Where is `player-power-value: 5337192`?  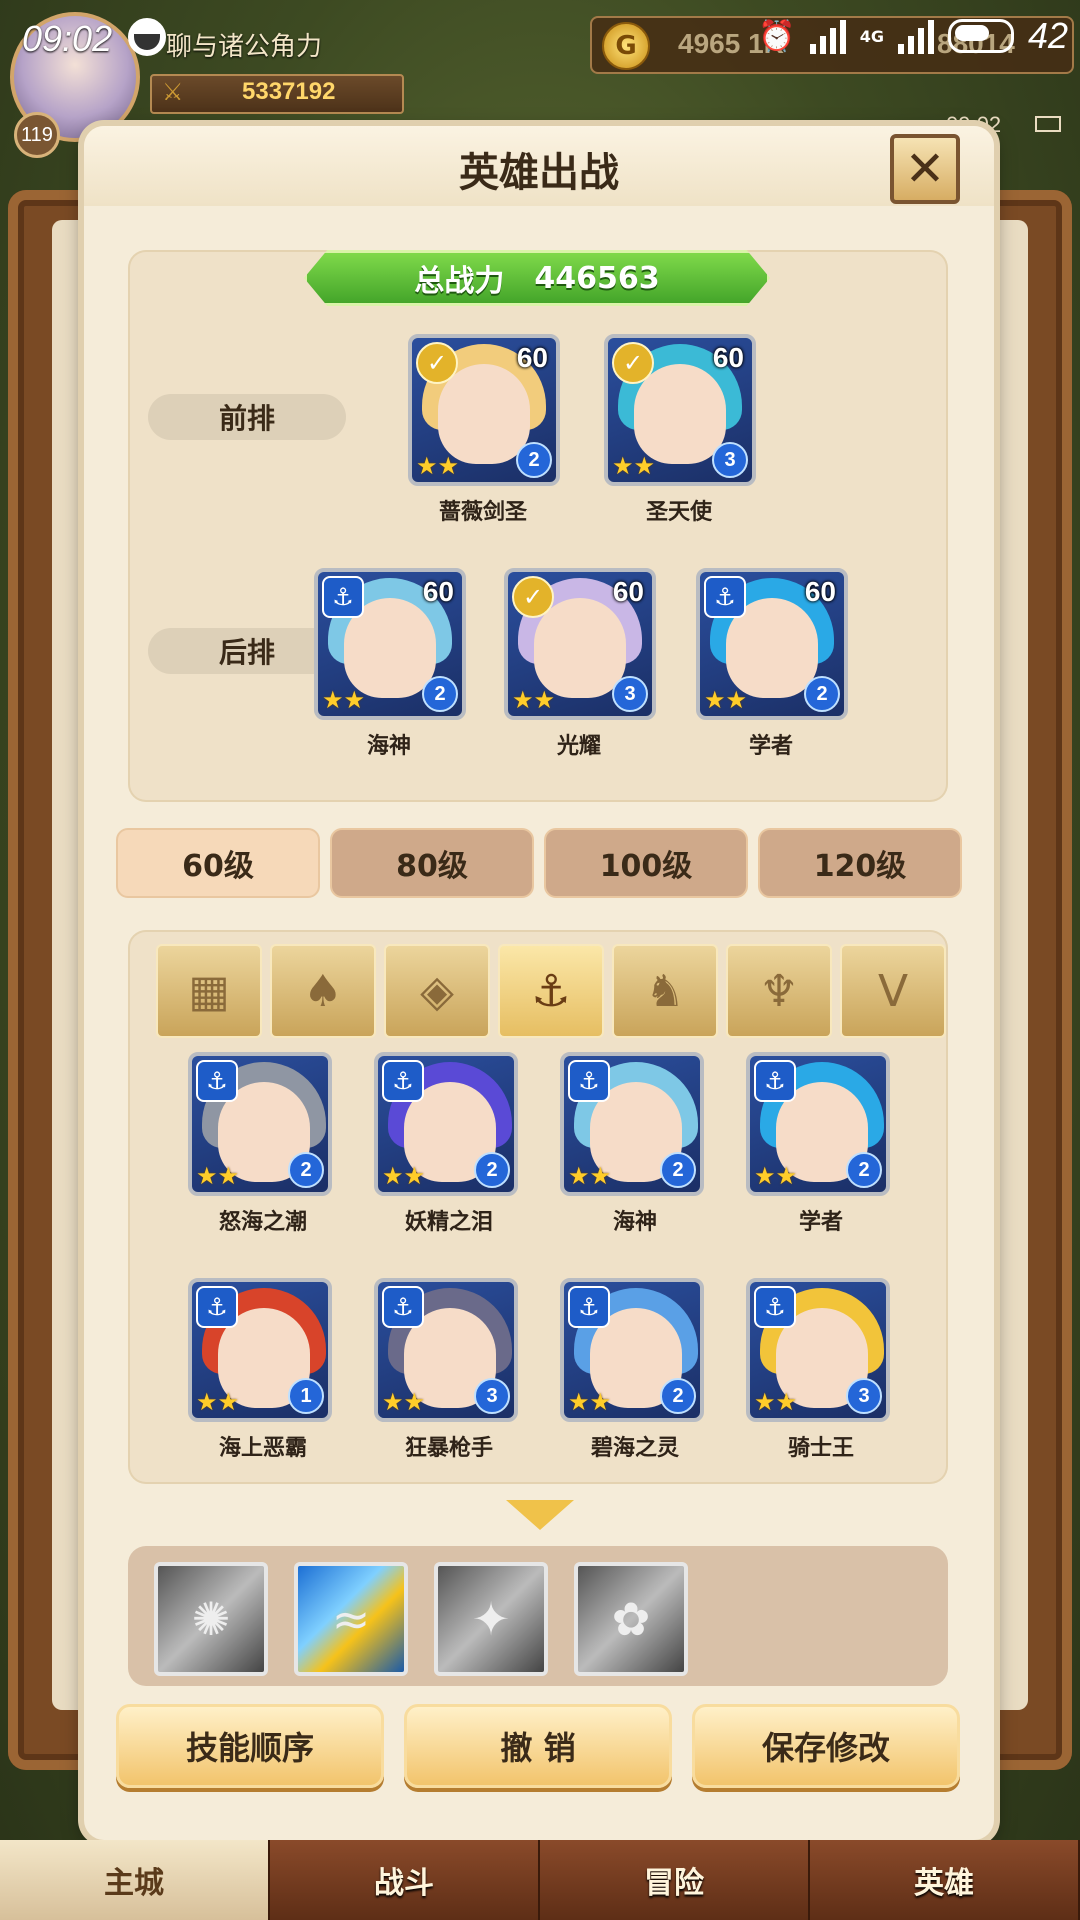
player-power-value: 5337192 is located at coordinates (289, 91).